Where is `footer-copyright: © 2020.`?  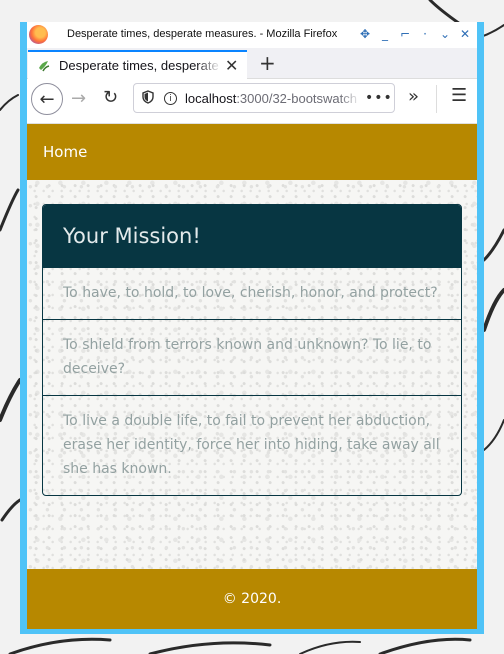
footer-copyright: © 2020. is located at coordinates (252, 599).